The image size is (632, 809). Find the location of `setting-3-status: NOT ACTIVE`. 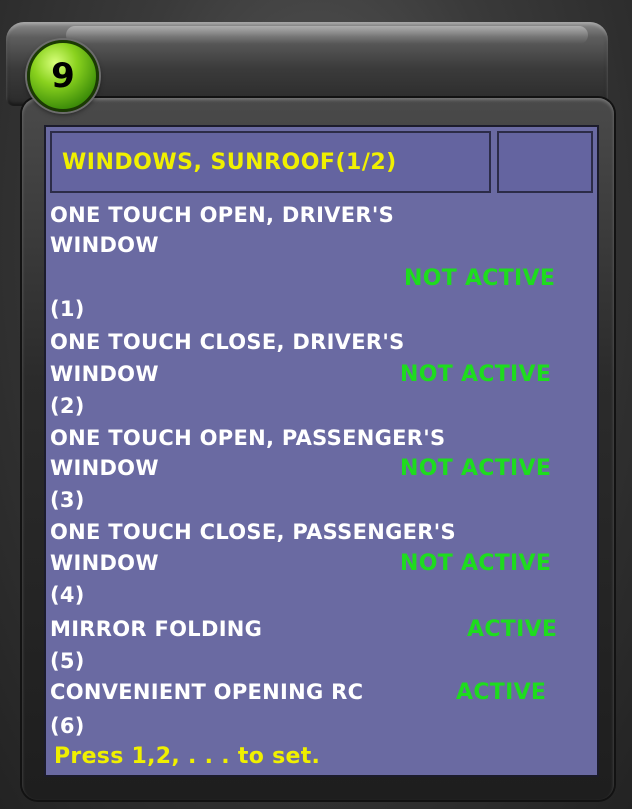

setting-3-status: NOT ACTIVE is located at coordinates (476, 468).